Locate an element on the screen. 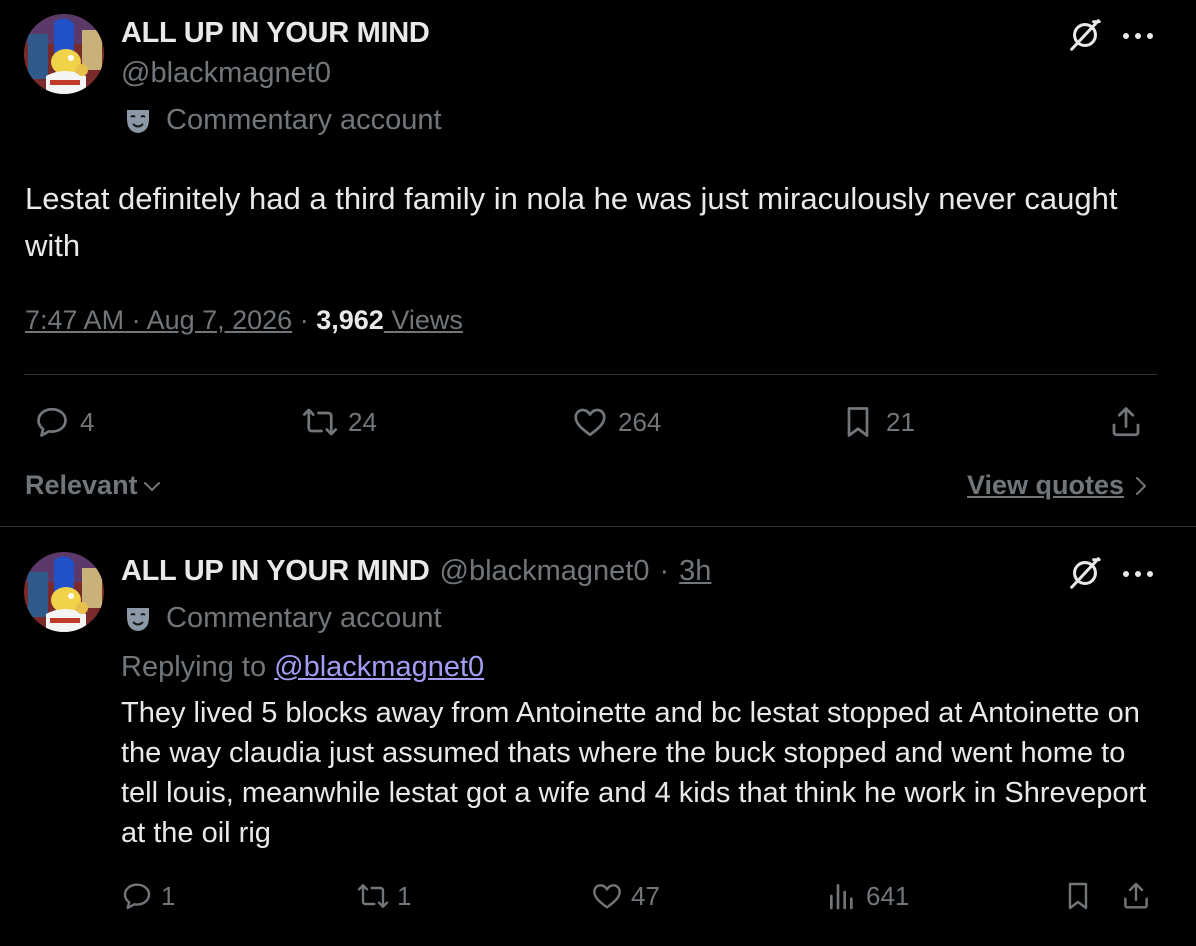 The height and width of the screenshot is (946, 1196). views-button: 641 is located at coordinates (867, 896).